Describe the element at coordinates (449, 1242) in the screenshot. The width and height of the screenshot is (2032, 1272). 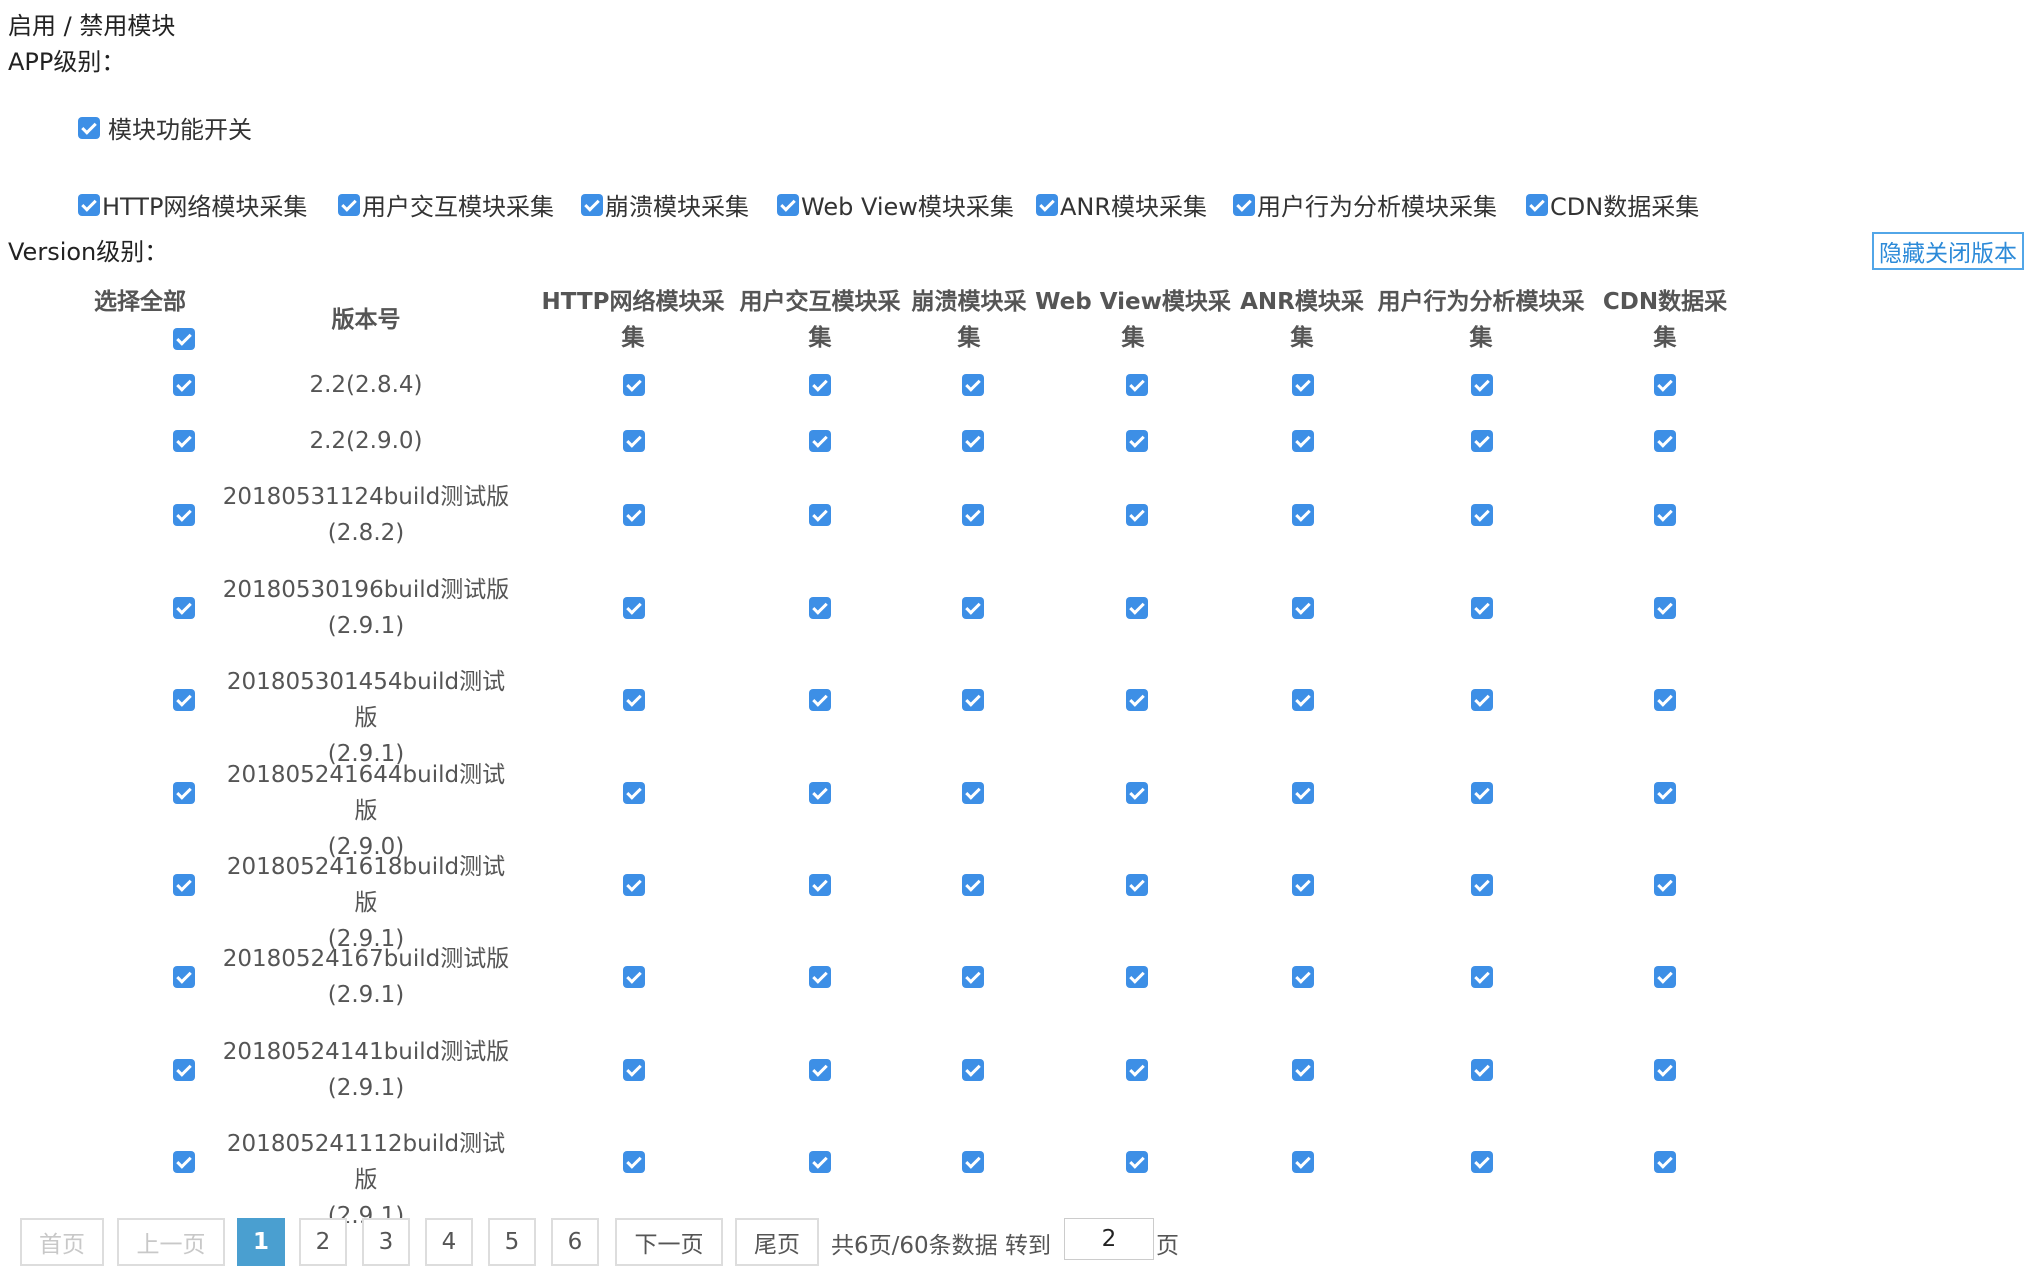
I see `page-button-4: 4` at that location.